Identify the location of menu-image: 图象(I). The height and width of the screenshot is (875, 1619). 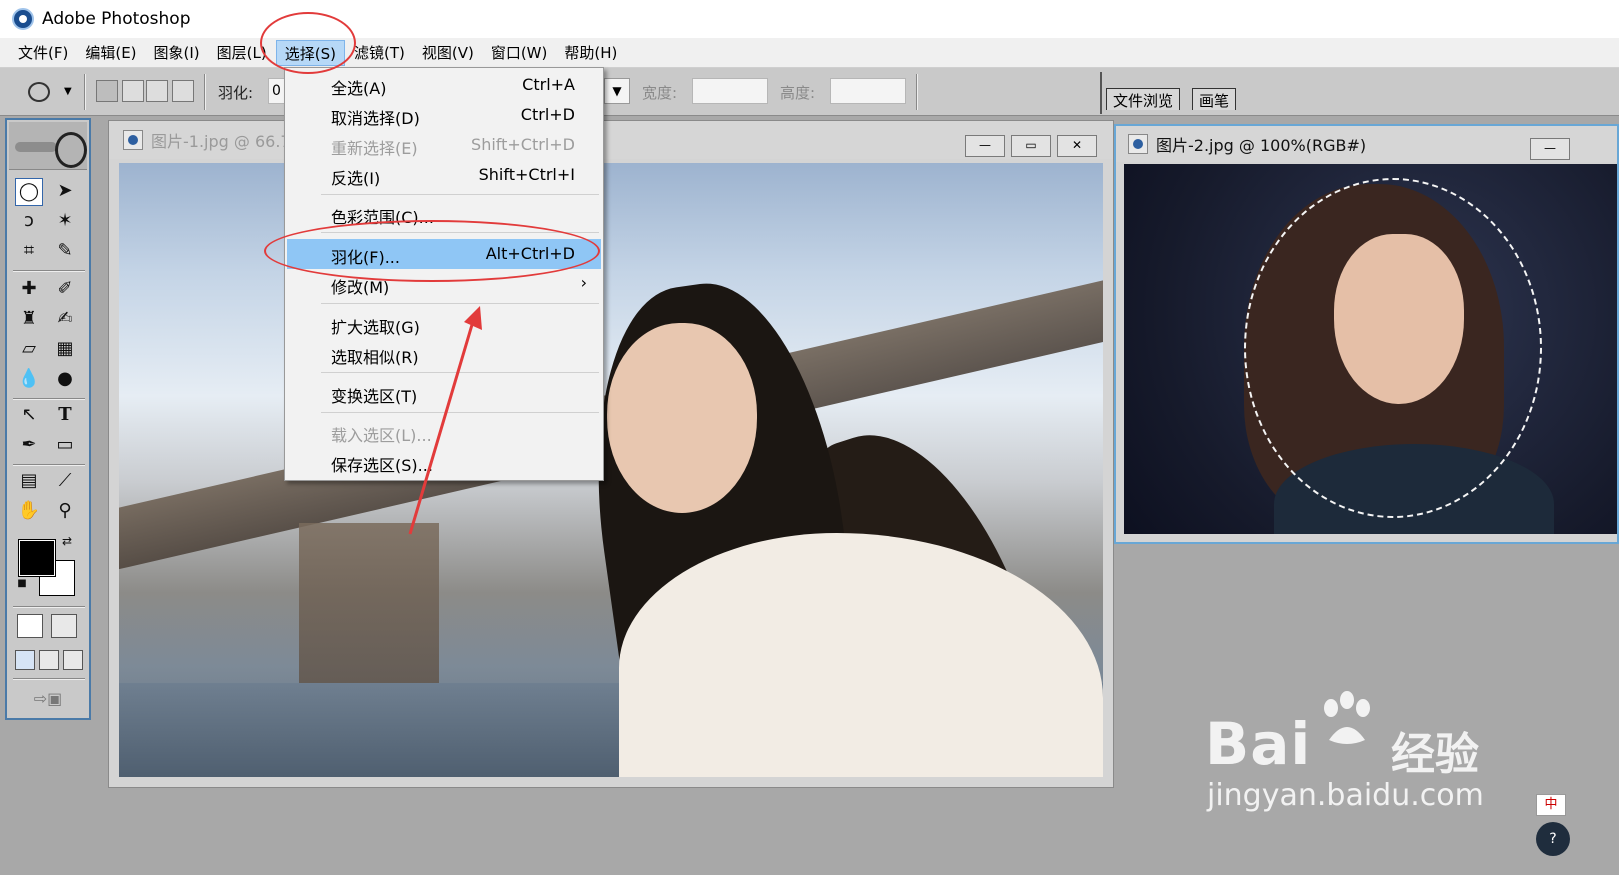
(177, 53).